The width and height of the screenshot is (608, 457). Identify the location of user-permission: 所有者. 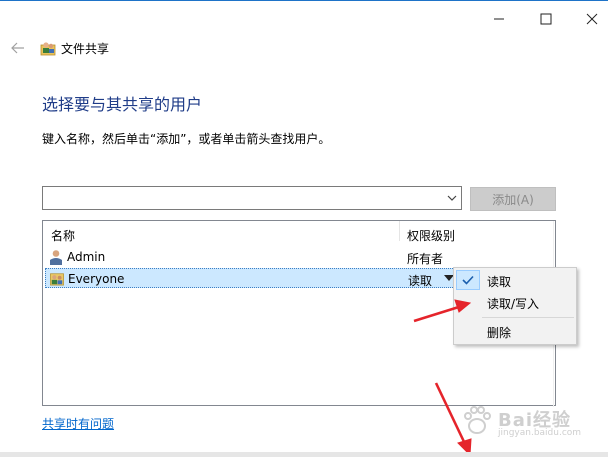
(425, 259).